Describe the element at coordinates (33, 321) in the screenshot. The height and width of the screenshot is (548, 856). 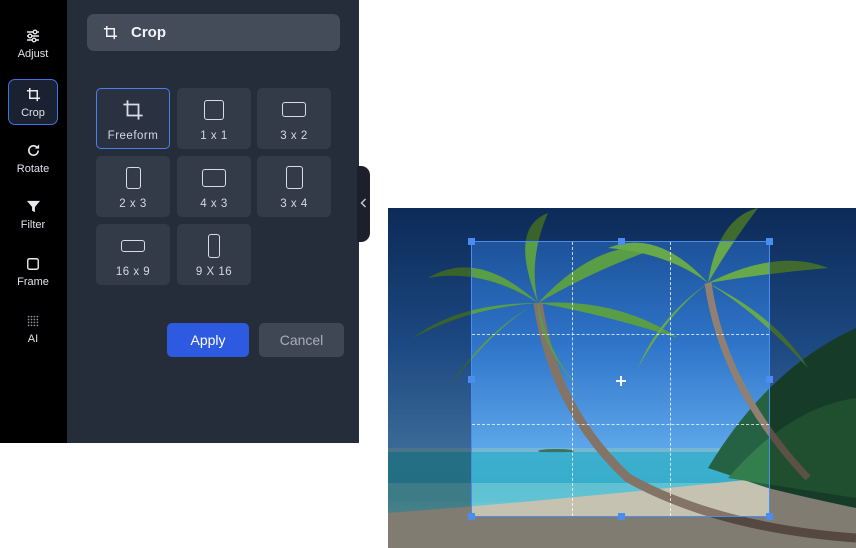
I see `ai-dots-icon` at that location.